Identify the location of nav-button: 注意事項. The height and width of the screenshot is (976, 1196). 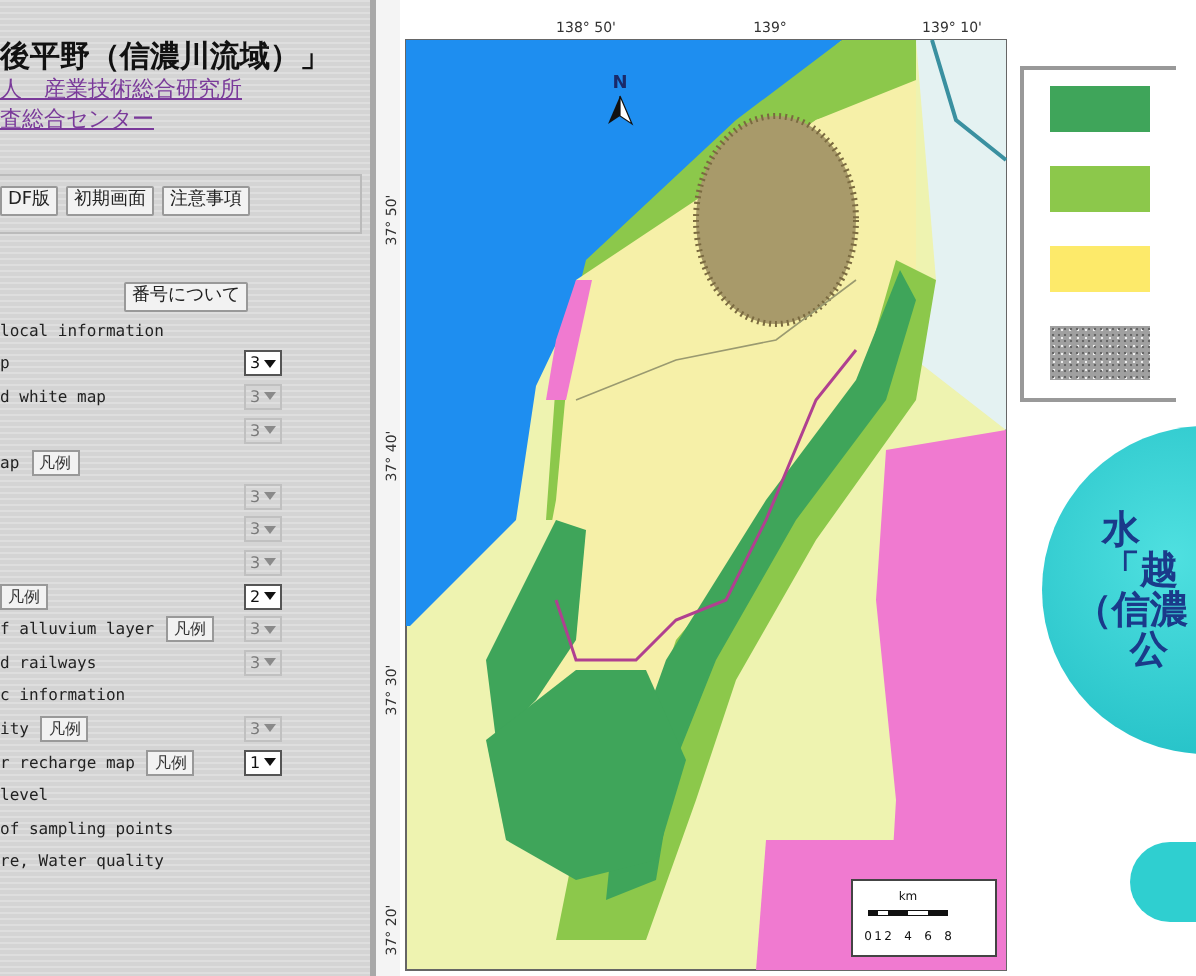
(206, 201).